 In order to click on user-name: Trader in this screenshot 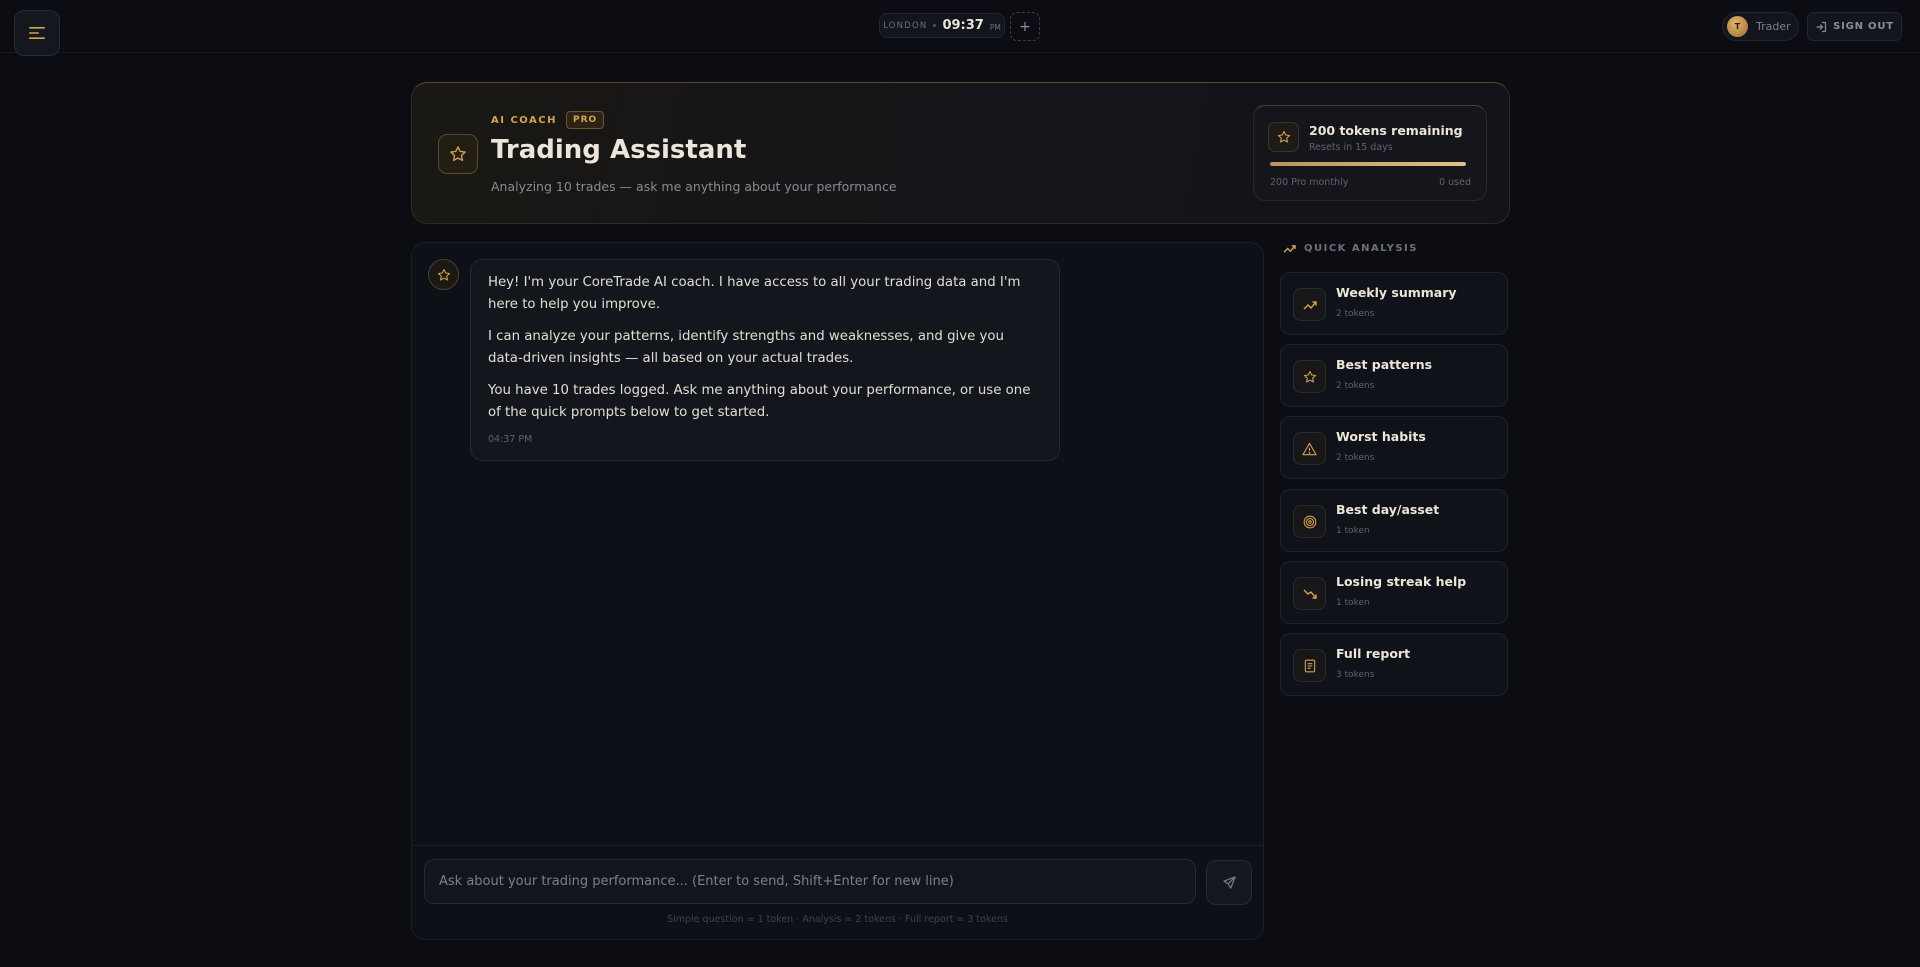, I will do `click(1773, 26)`.